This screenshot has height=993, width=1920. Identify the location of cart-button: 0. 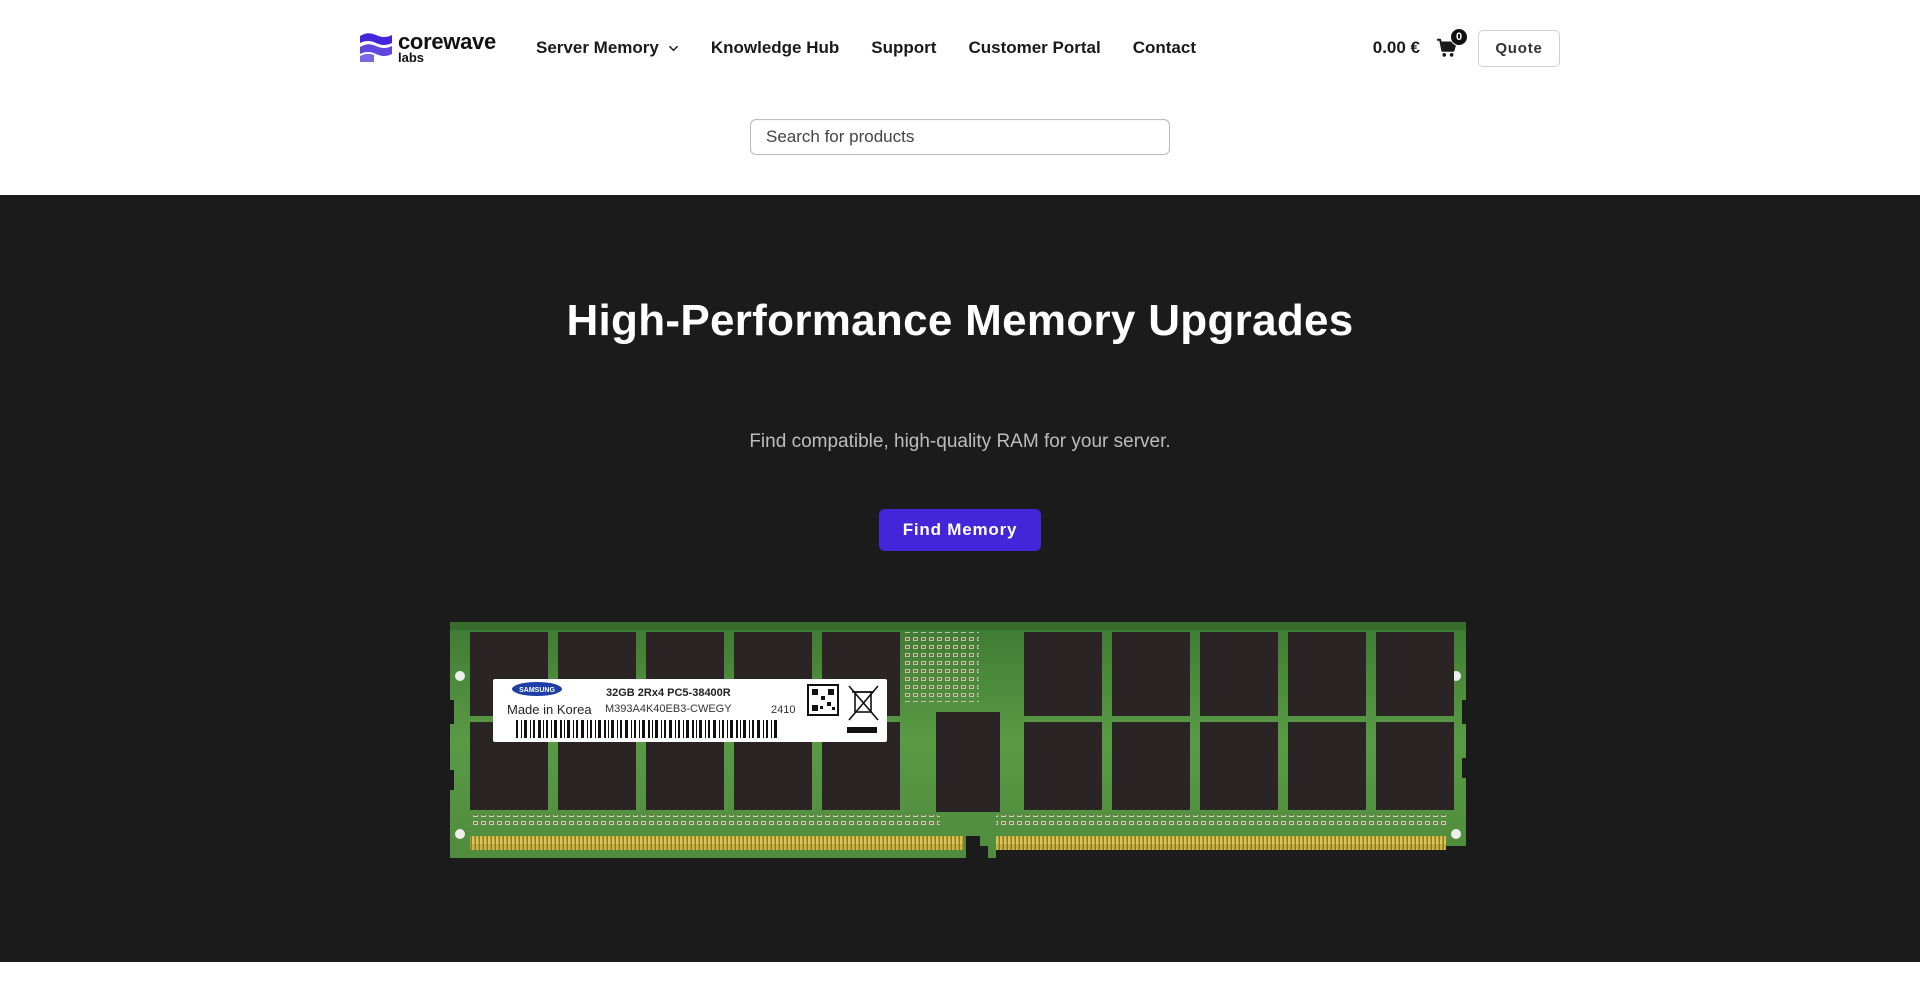
(1452, 43).